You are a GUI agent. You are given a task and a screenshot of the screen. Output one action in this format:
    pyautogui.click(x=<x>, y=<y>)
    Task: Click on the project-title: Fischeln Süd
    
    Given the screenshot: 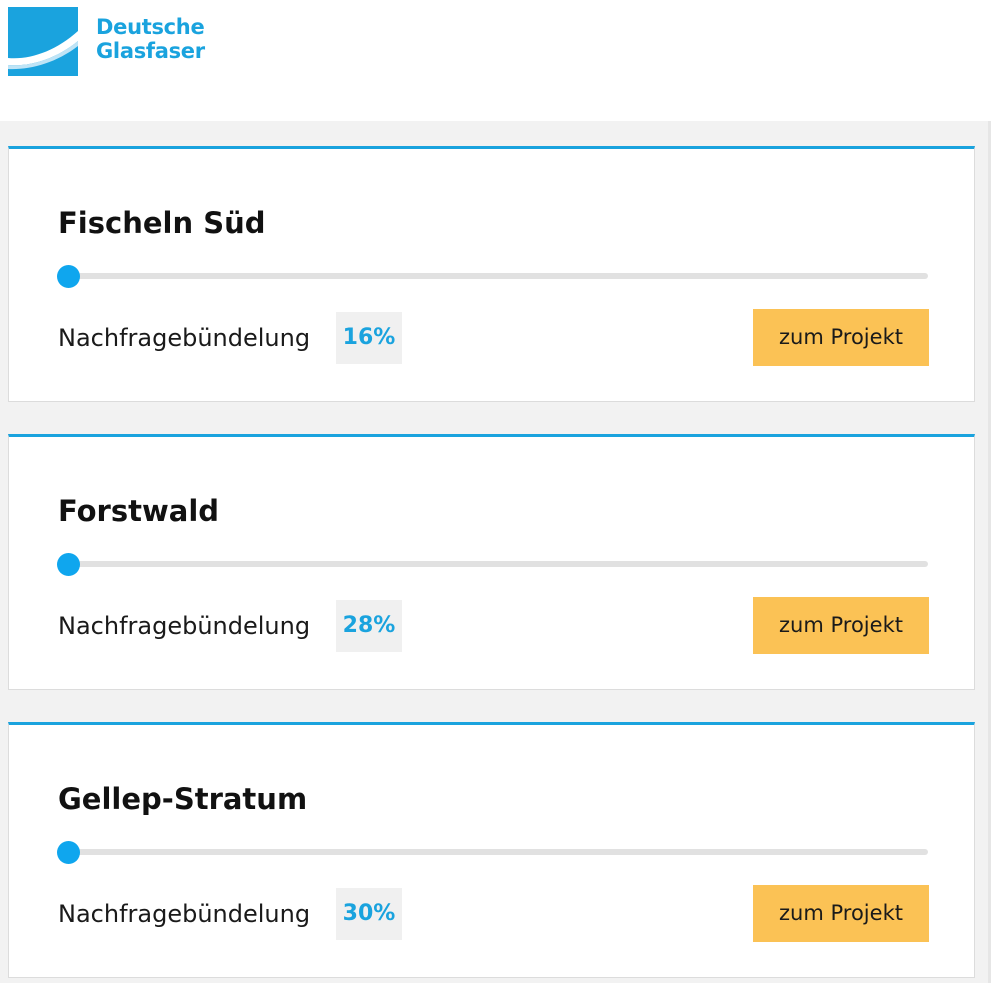 What is the action you would take?
    pyautogui.click(x=162, y=223)
    